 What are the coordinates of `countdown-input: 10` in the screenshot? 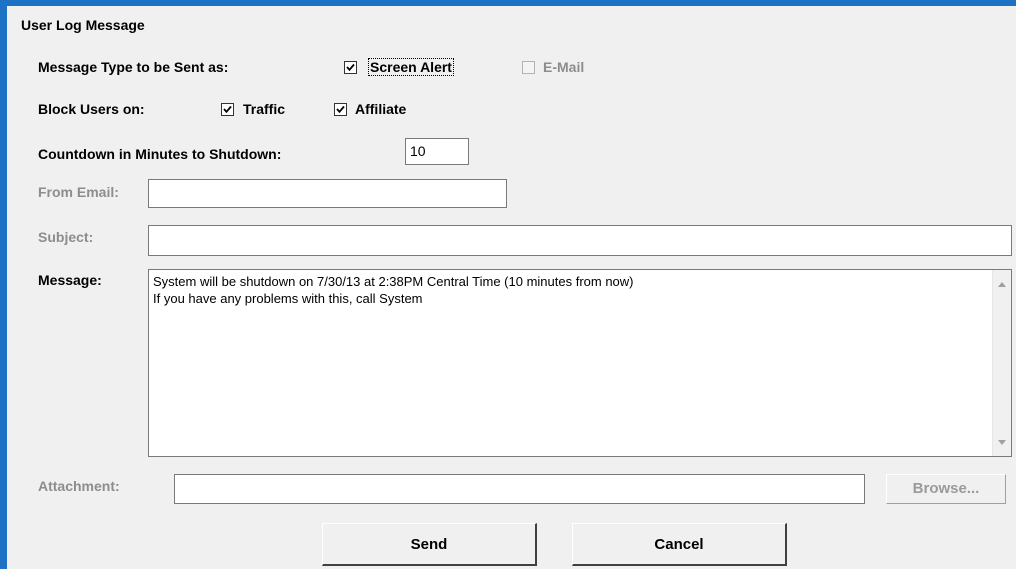 It's located at (437, 151).